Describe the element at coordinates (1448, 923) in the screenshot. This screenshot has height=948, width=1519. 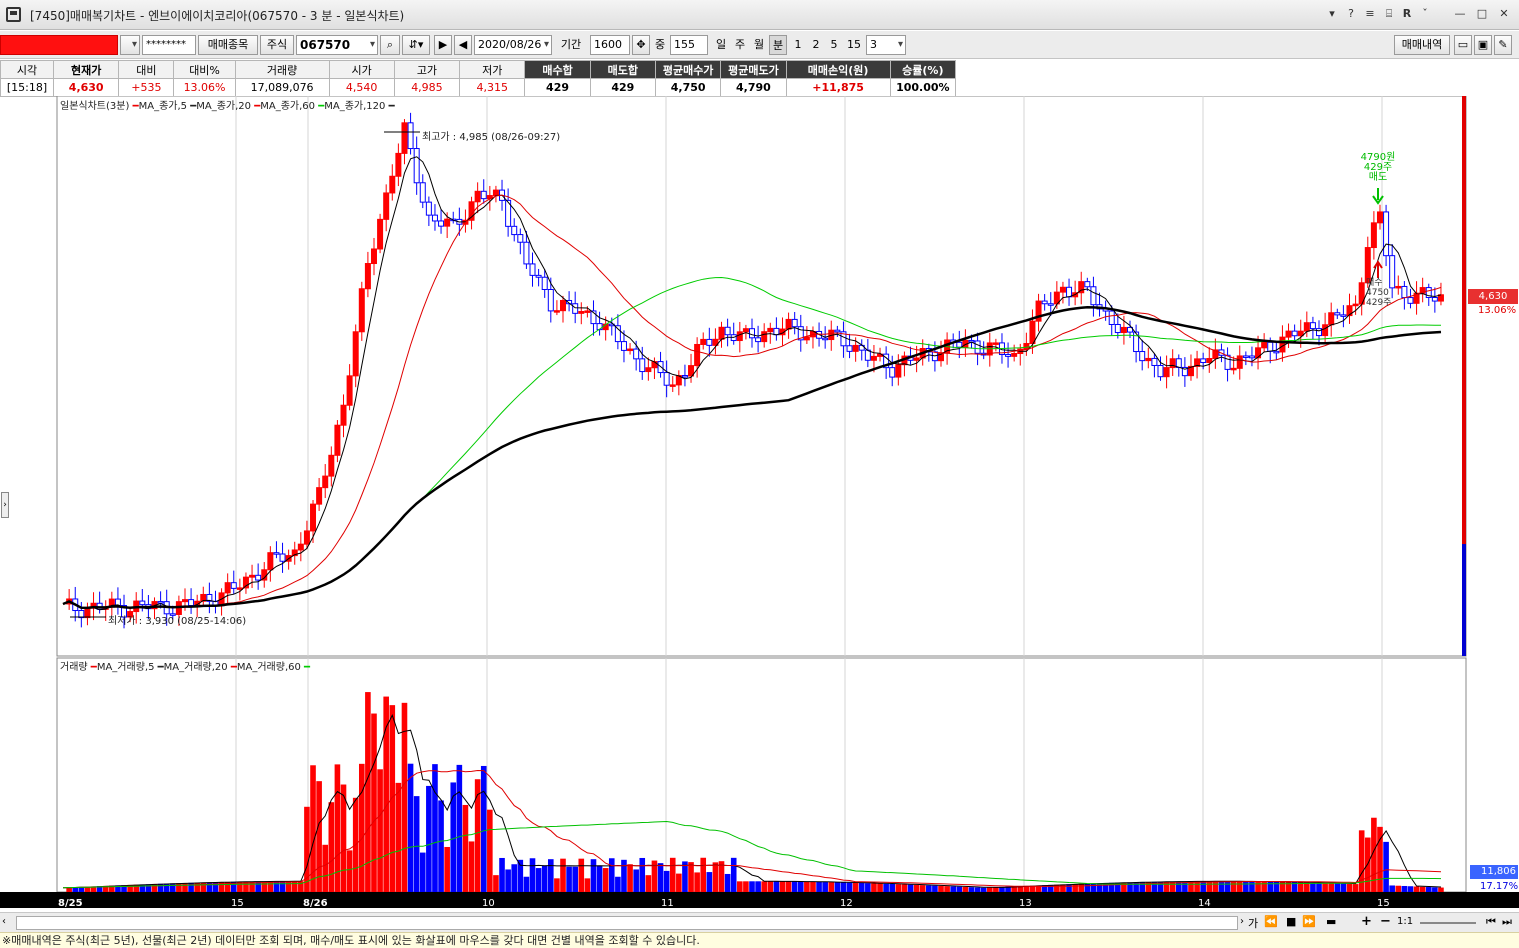
I see `zoom-slider` at that location.